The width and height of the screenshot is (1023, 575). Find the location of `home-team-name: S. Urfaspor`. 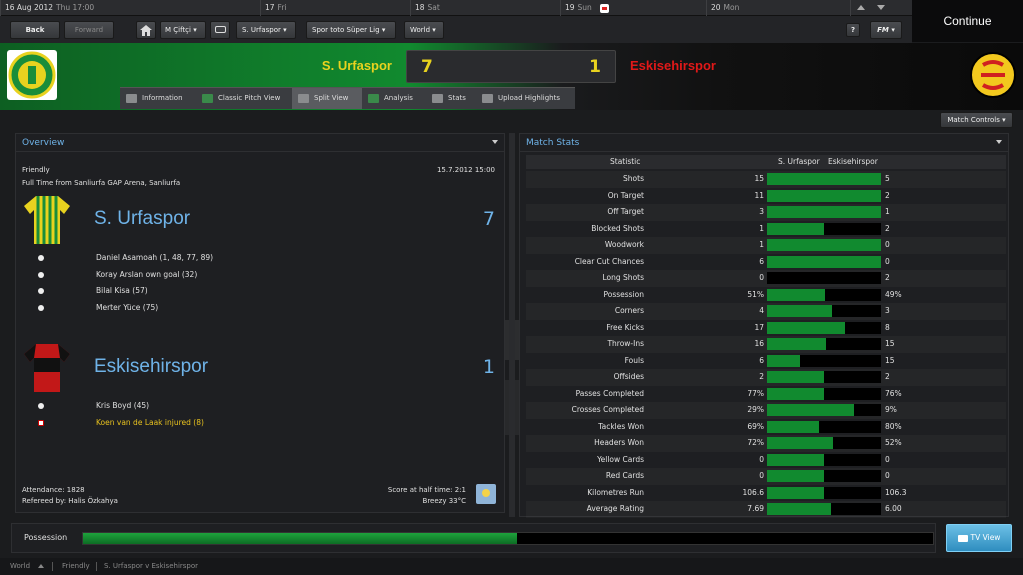

home-team-name: S. Urfaspor is located at coordinates (341, 65).